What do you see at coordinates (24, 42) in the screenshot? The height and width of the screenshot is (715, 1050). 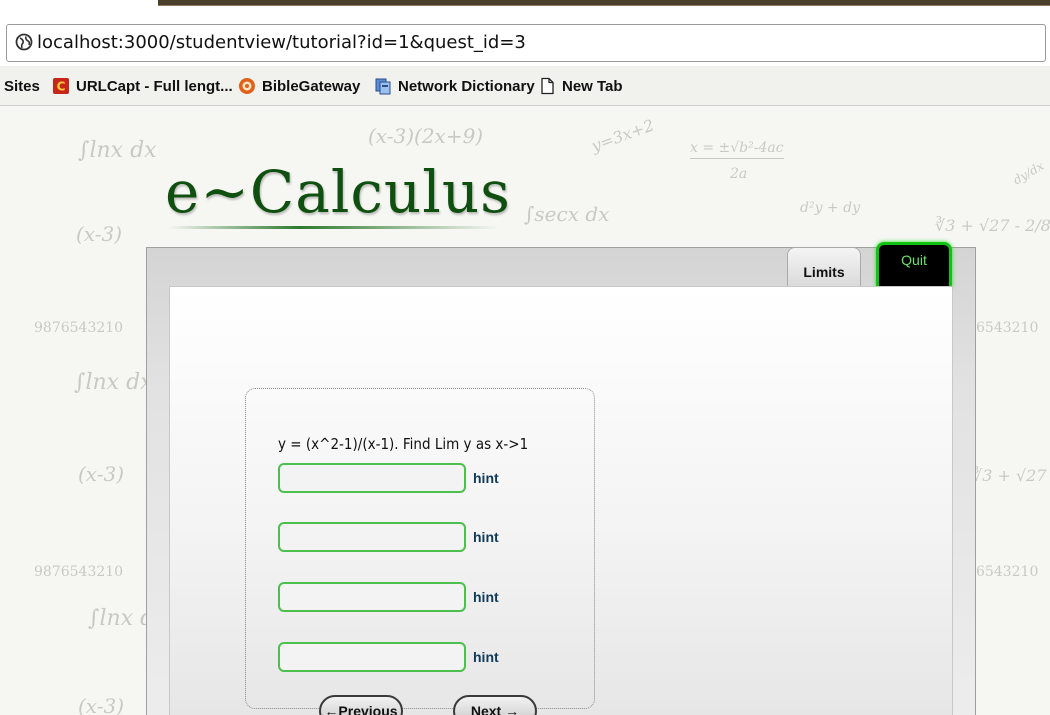 I see `globe-icon` at bounding box center [24, 42].